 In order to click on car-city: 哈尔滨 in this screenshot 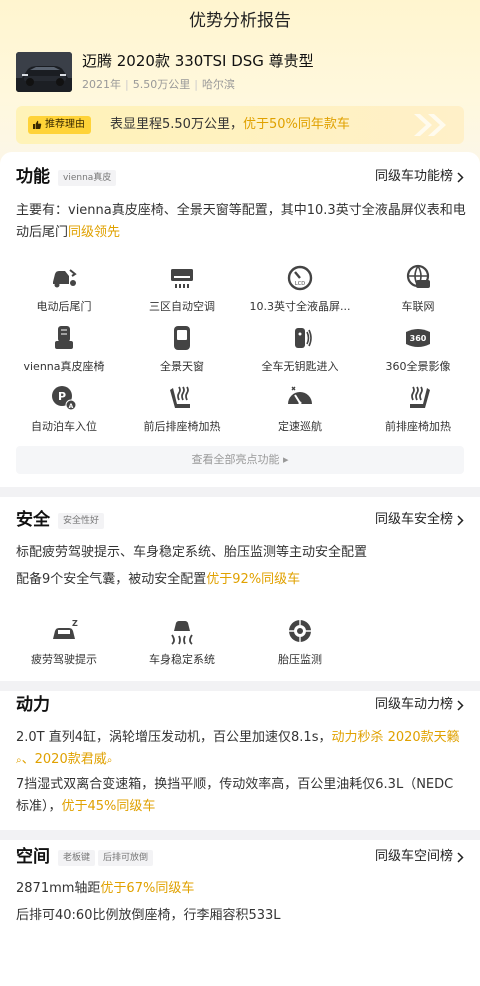, I will do `click(218, 84)`.